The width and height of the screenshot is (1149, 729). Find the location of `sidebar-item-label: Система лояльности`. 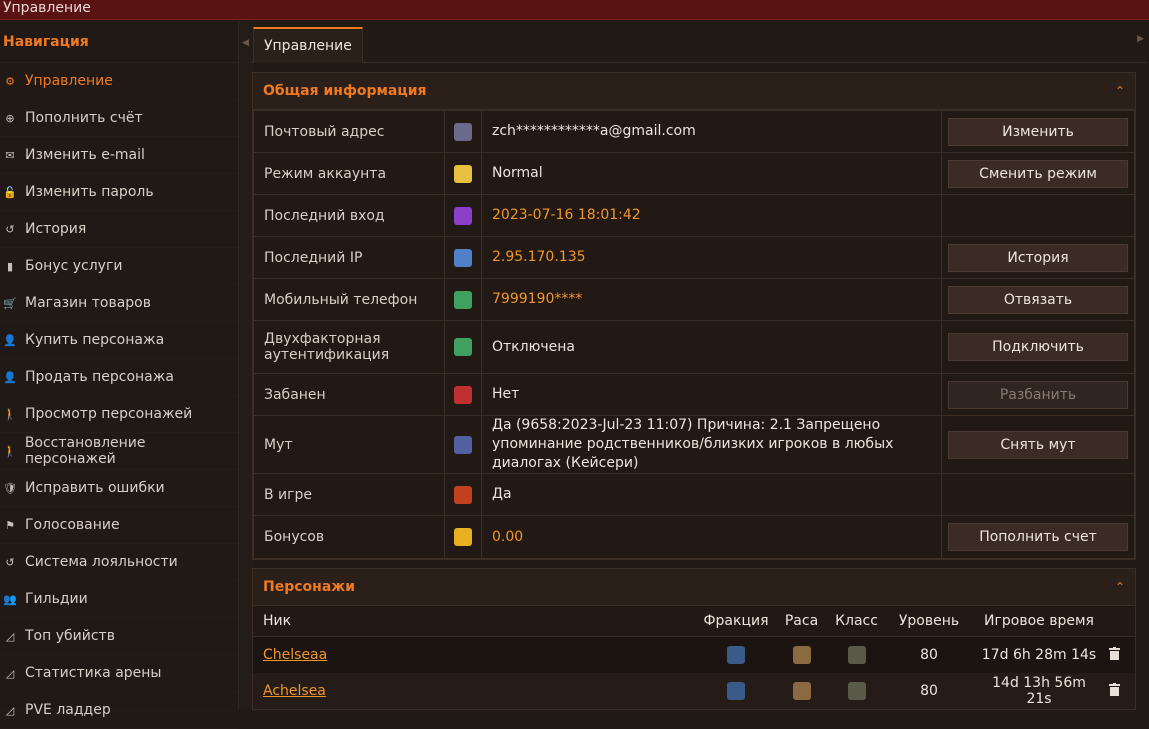

sidebar-item-label: Система лояльности is located at coordinates (101, 562).